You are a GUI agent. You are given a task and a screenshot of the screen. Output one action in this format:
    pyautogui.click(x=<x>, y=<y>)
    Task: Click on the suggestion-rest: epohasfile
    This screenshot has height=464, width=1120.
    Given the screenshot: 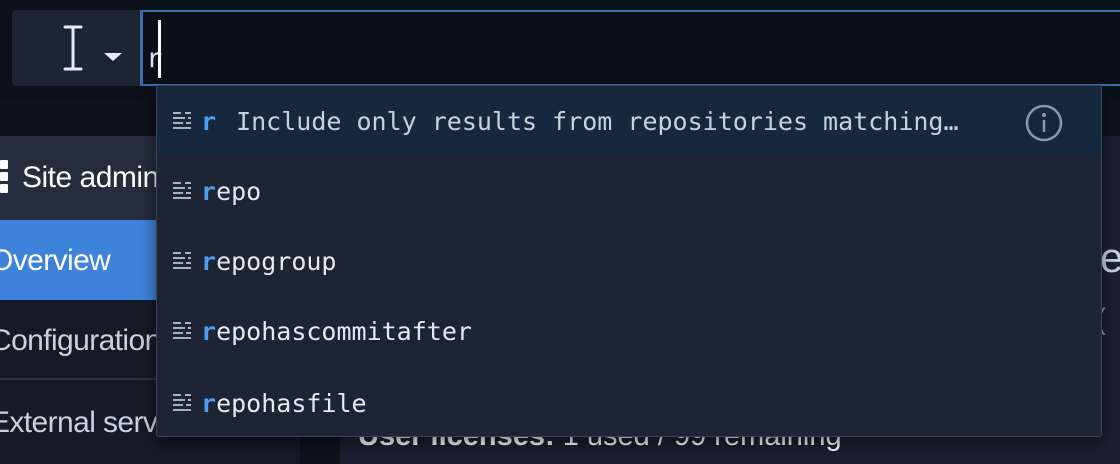 What is the action you would take?
    pyautogui.click(x=291, y=403)
    